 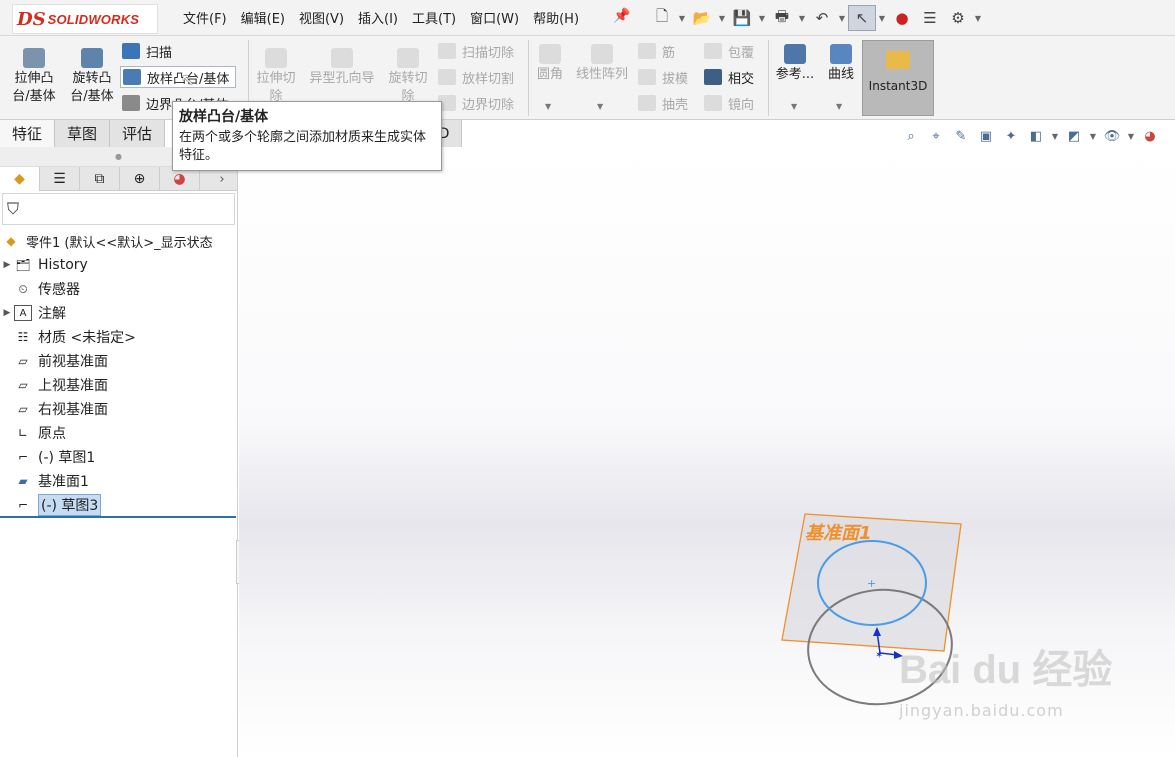 I want to click on shell-button: 抽壳, so click(x=663, y=103).